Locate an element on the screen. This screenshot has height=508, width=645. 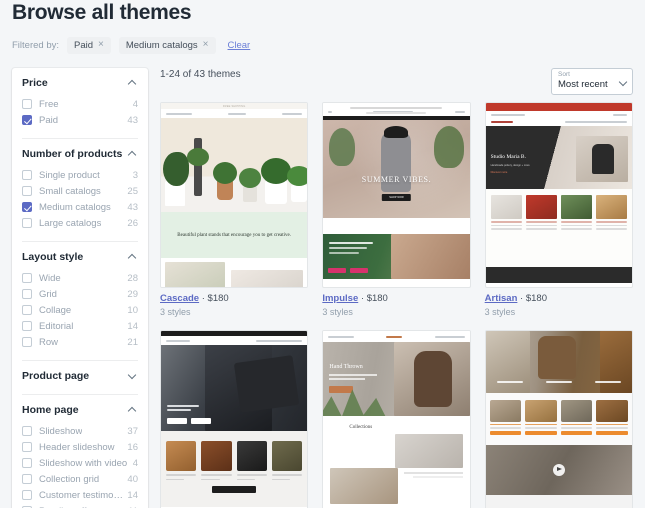
theme-price-cascade: $180 is located at coordinates (218, 298).